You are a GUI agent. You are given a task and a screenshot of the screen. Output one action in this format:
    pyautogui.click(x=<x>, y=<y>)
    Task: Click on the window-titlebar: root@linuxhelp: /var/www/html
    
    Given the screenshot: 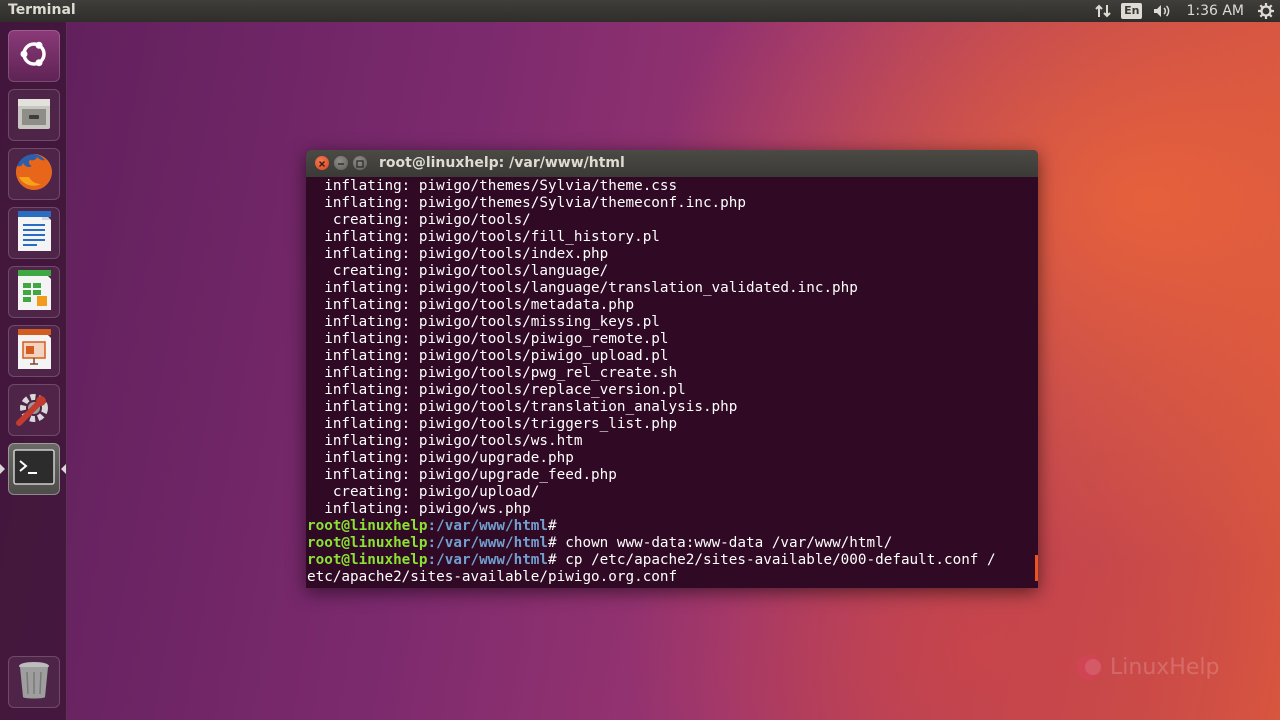 What is the action you would take?
    pyautogui.click(x=672, y=163)
    